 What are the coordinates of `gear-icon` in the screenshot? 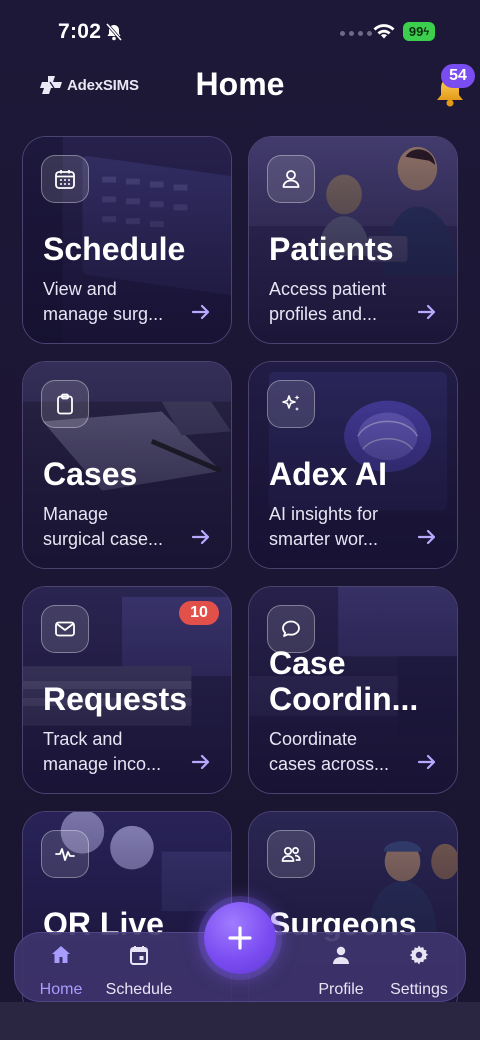 It's located at (419, 955).